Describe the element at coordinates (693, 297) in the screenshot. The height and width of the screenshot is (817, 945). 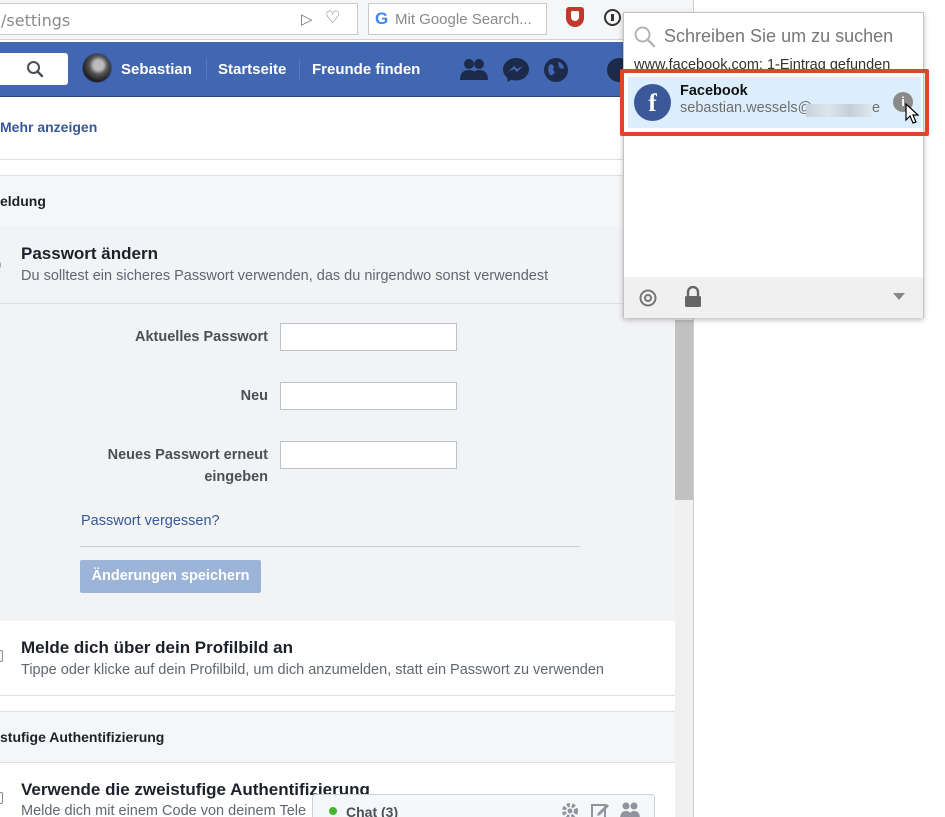
I see `lock-icon` at that location.